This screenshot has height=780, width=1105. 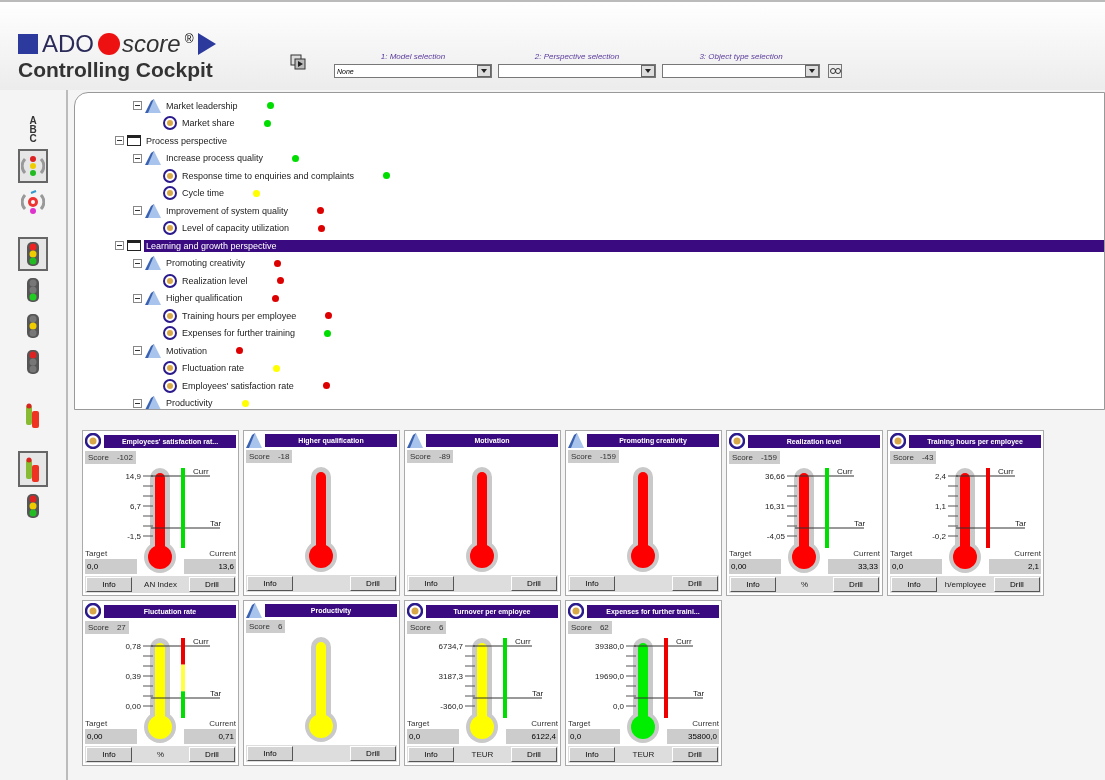 What do you see at coordinates (215, 280) in the screenshot?
I see `tree-item: Realization level` at bounding box center [215, 280].